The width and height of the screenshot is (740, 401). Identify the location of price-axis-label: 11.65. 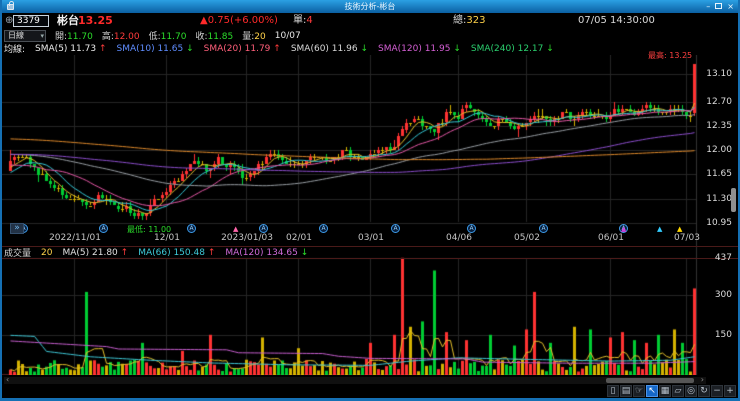
(719, 174).